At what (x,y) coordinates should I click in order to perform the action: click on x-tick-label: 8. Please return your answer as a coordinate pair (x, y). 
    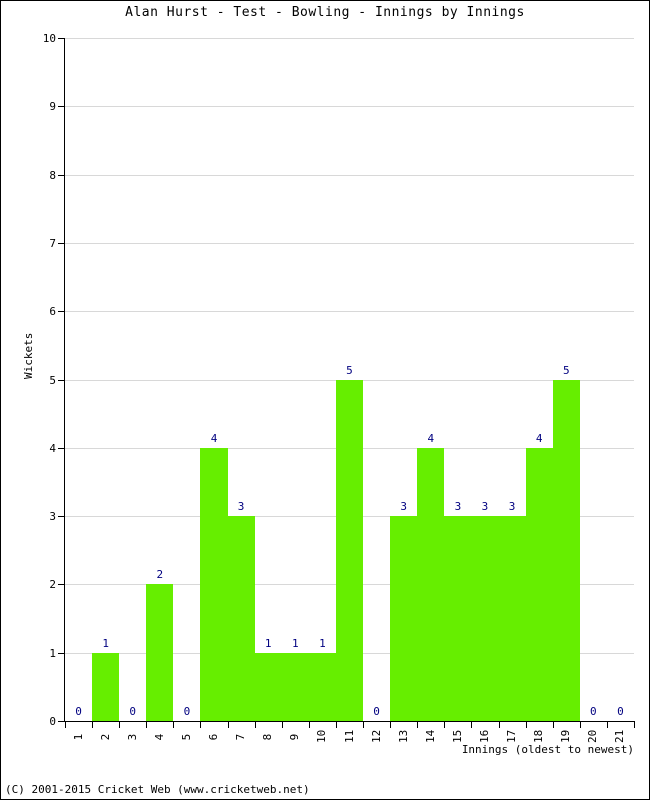
    Looking at the image, I should click on (268, 737).